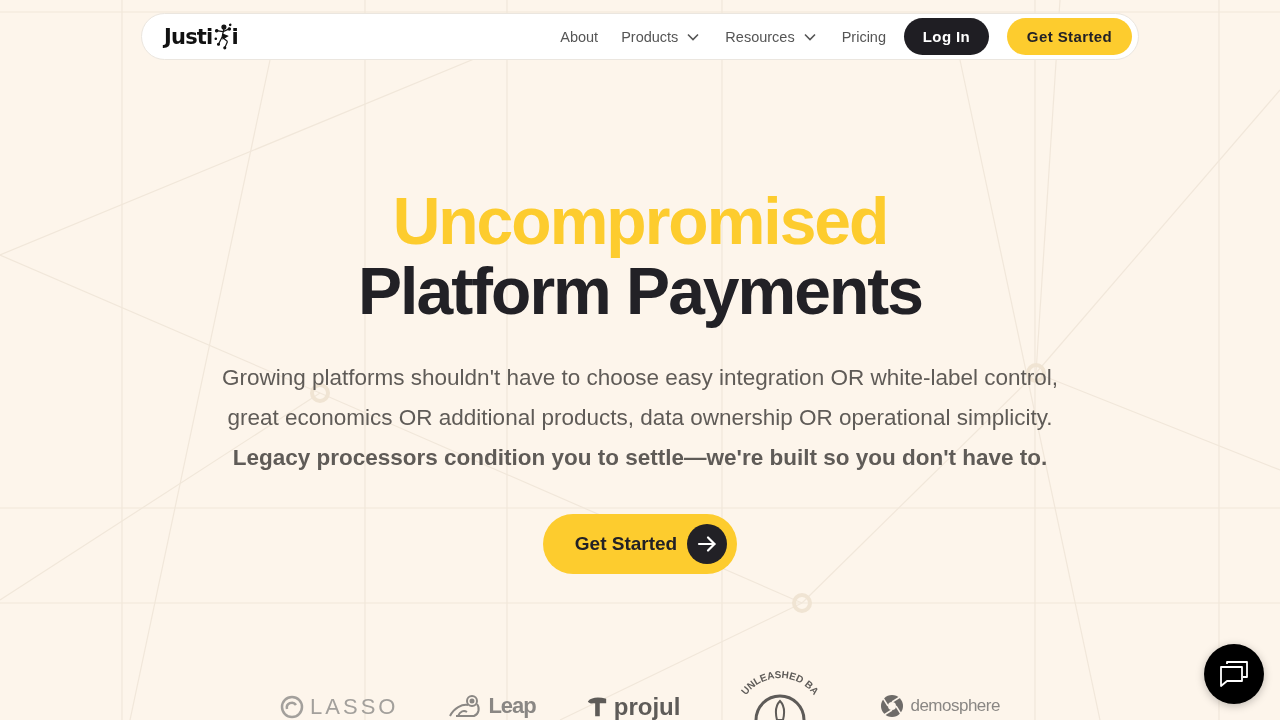 Image resolution: width=1280 pixels, height=720 pixels. What do you see at coordinates (579, 36) in the screenshot?
I see `nav-link: About` at bounding box center [579, 36].